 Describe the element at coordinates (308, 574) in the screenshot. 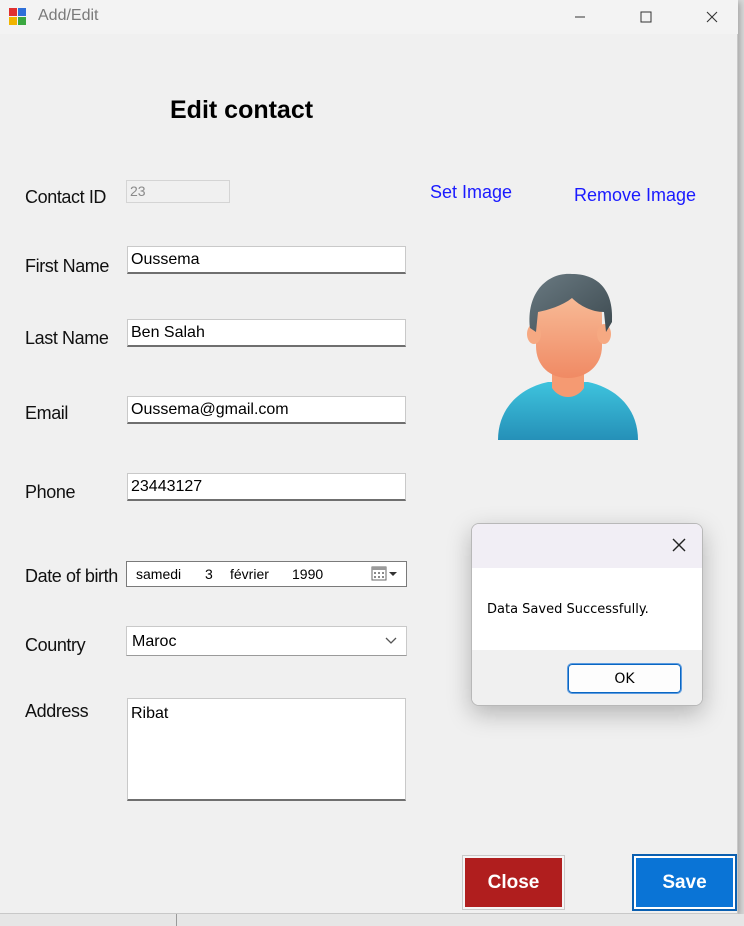

I see `dob-year: 1990` at that location.